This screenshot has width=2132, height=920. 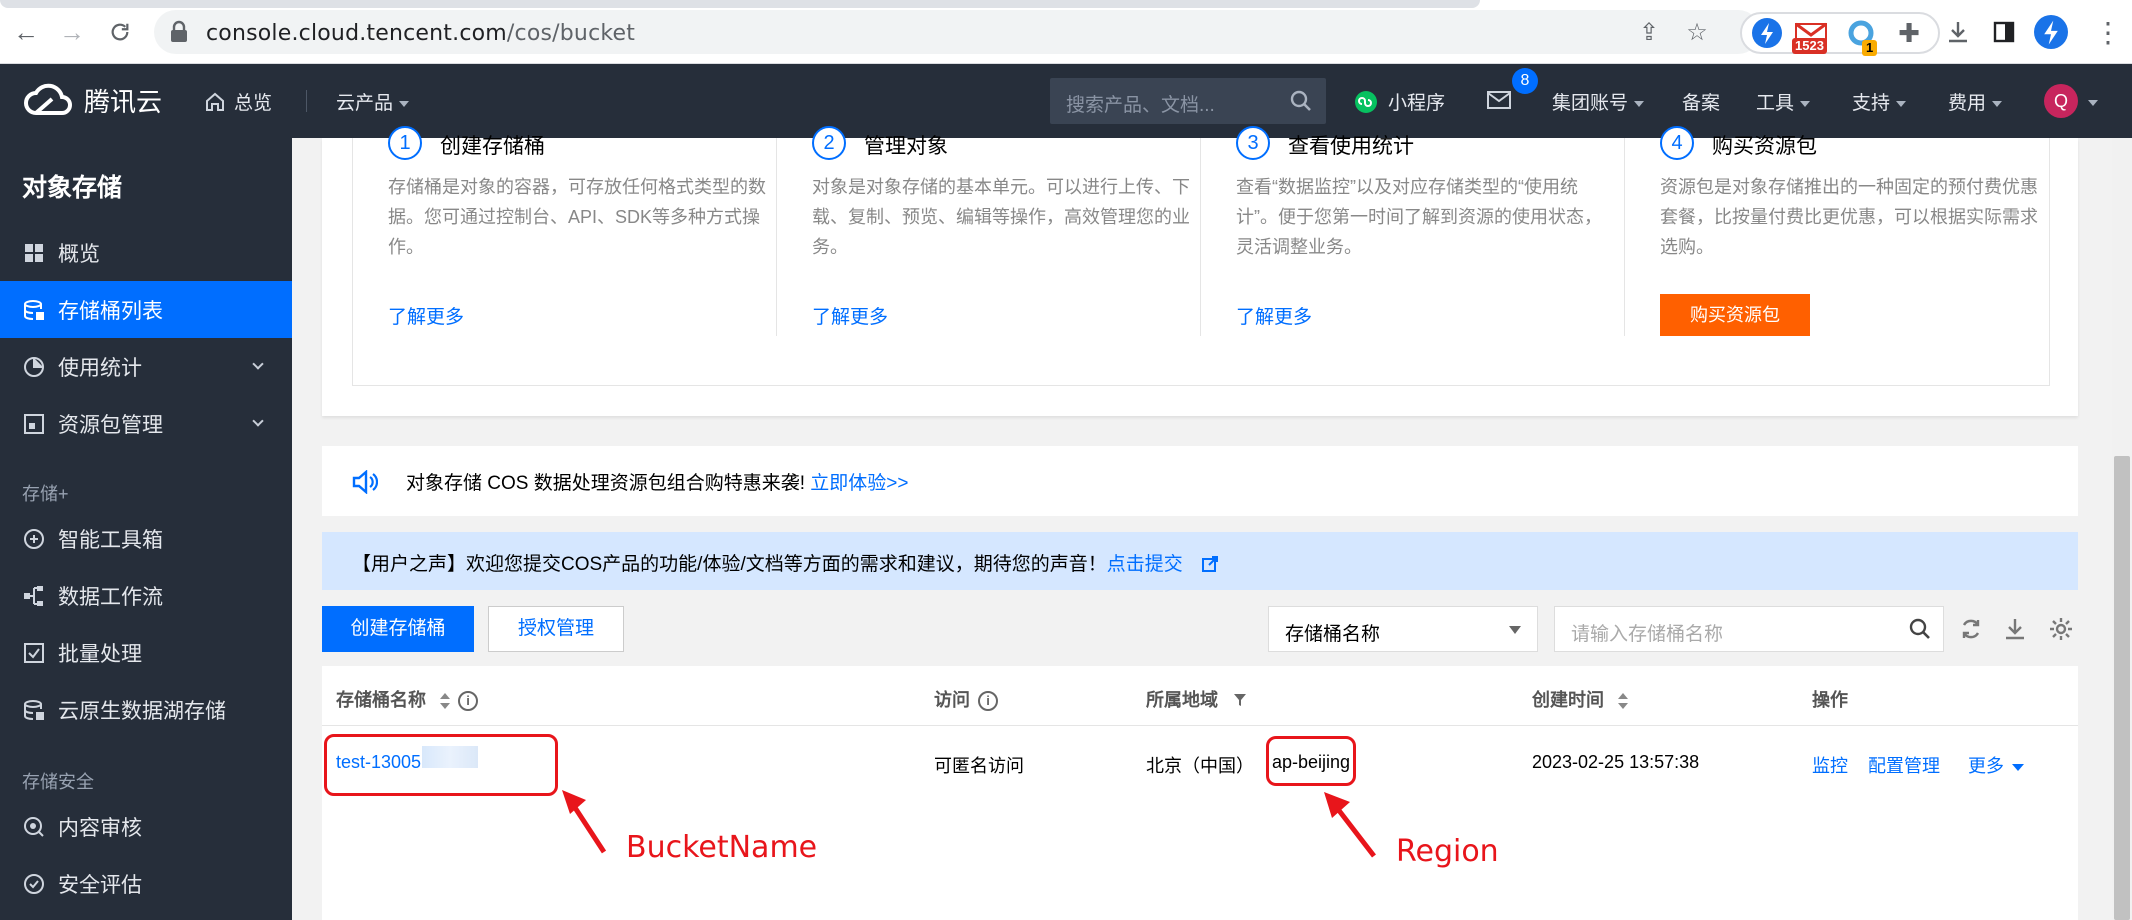 I want to click on bolt-extension-icon, so click(x=1767, y=33).